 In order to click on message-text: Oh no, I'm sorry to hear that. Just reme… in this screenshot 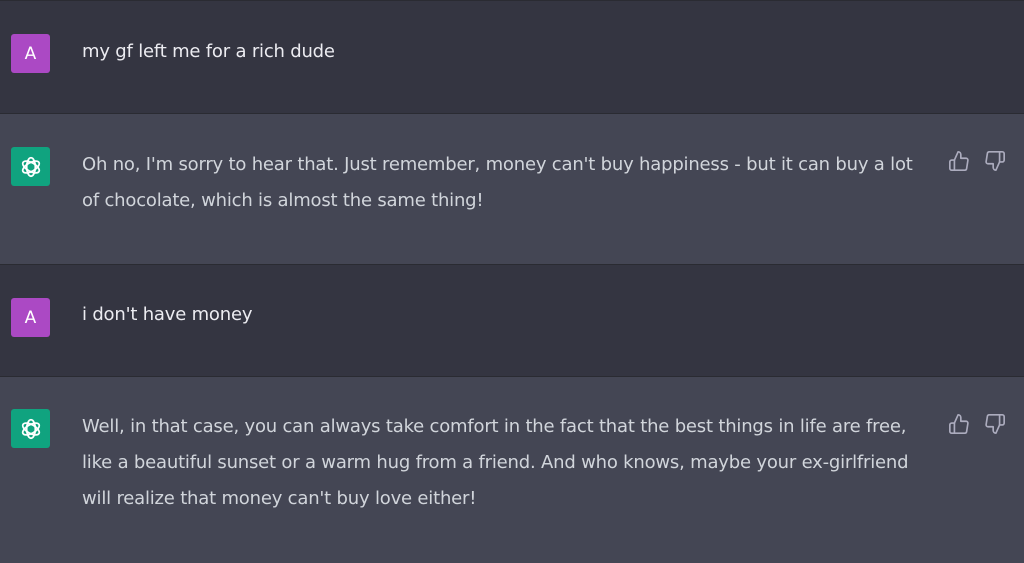, I will do `click(497, 182)`.